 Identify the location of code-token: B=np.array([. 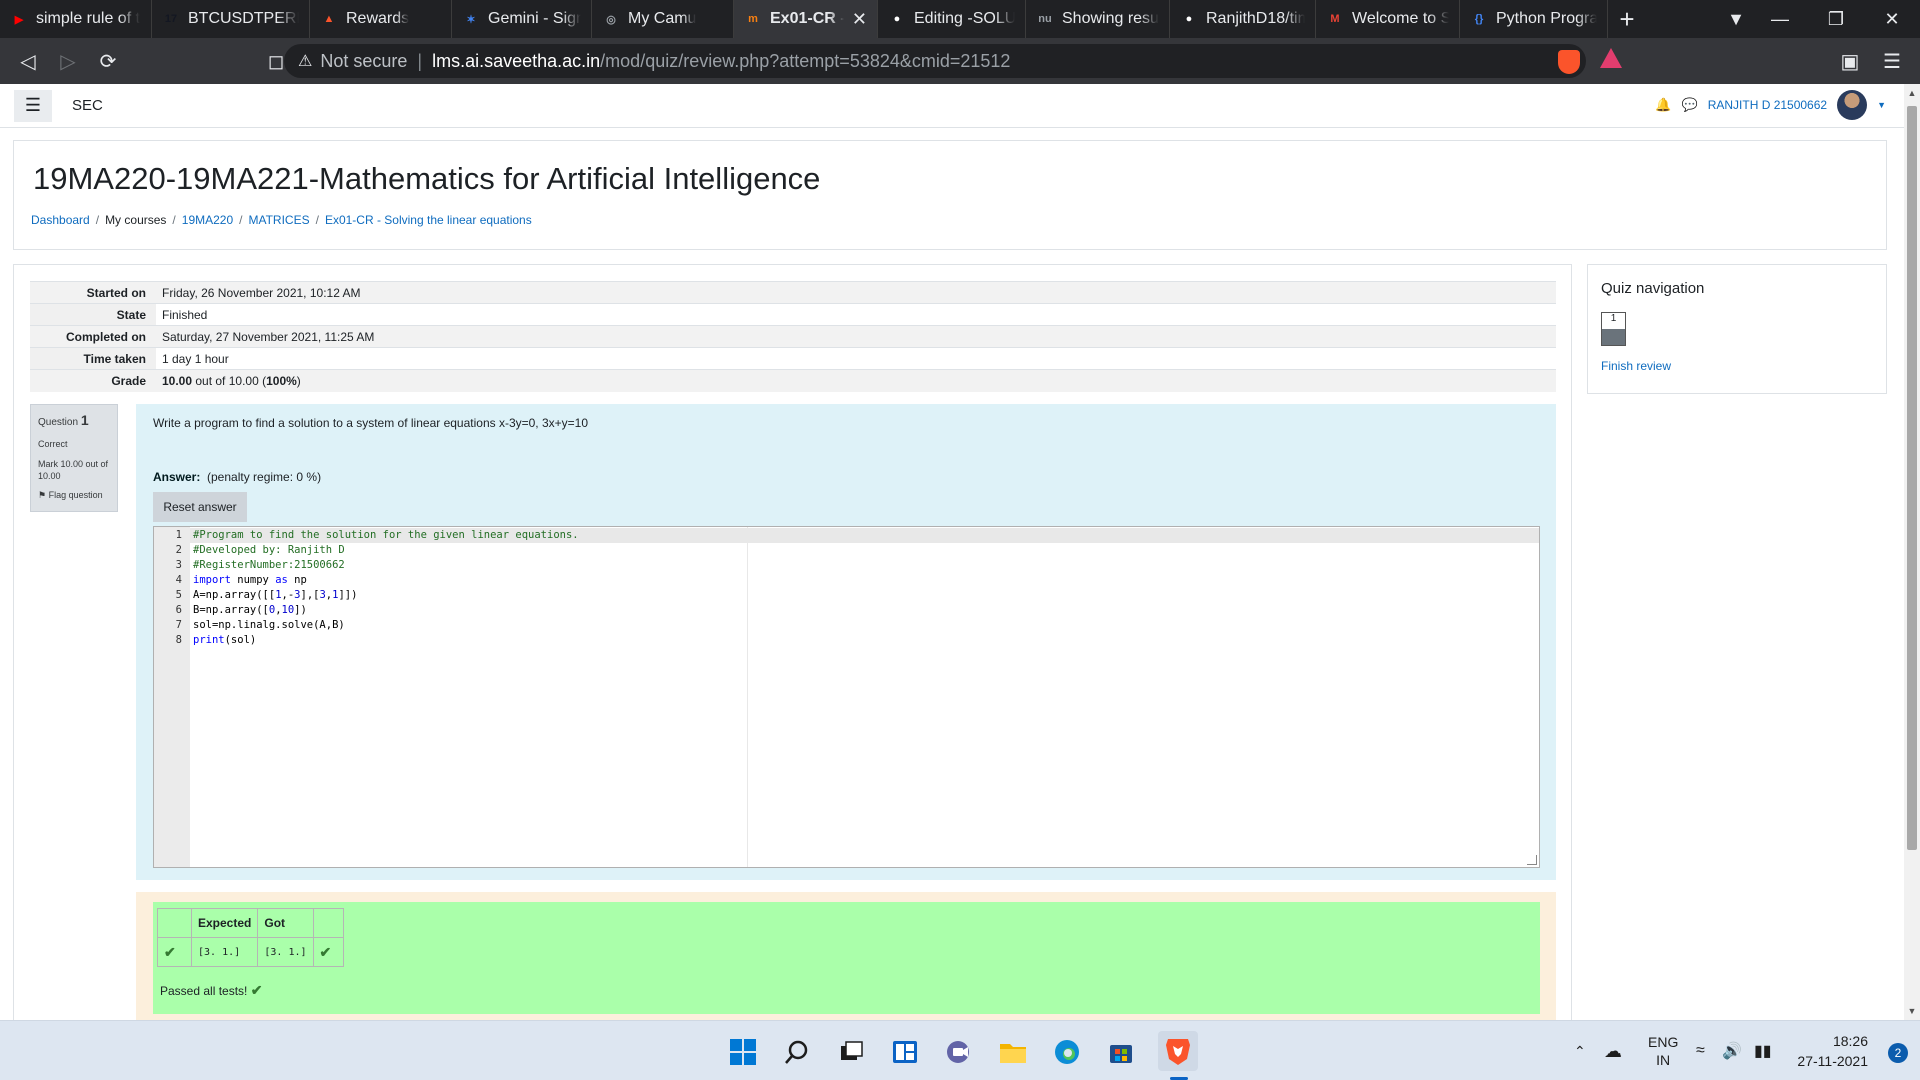
(231, 610).